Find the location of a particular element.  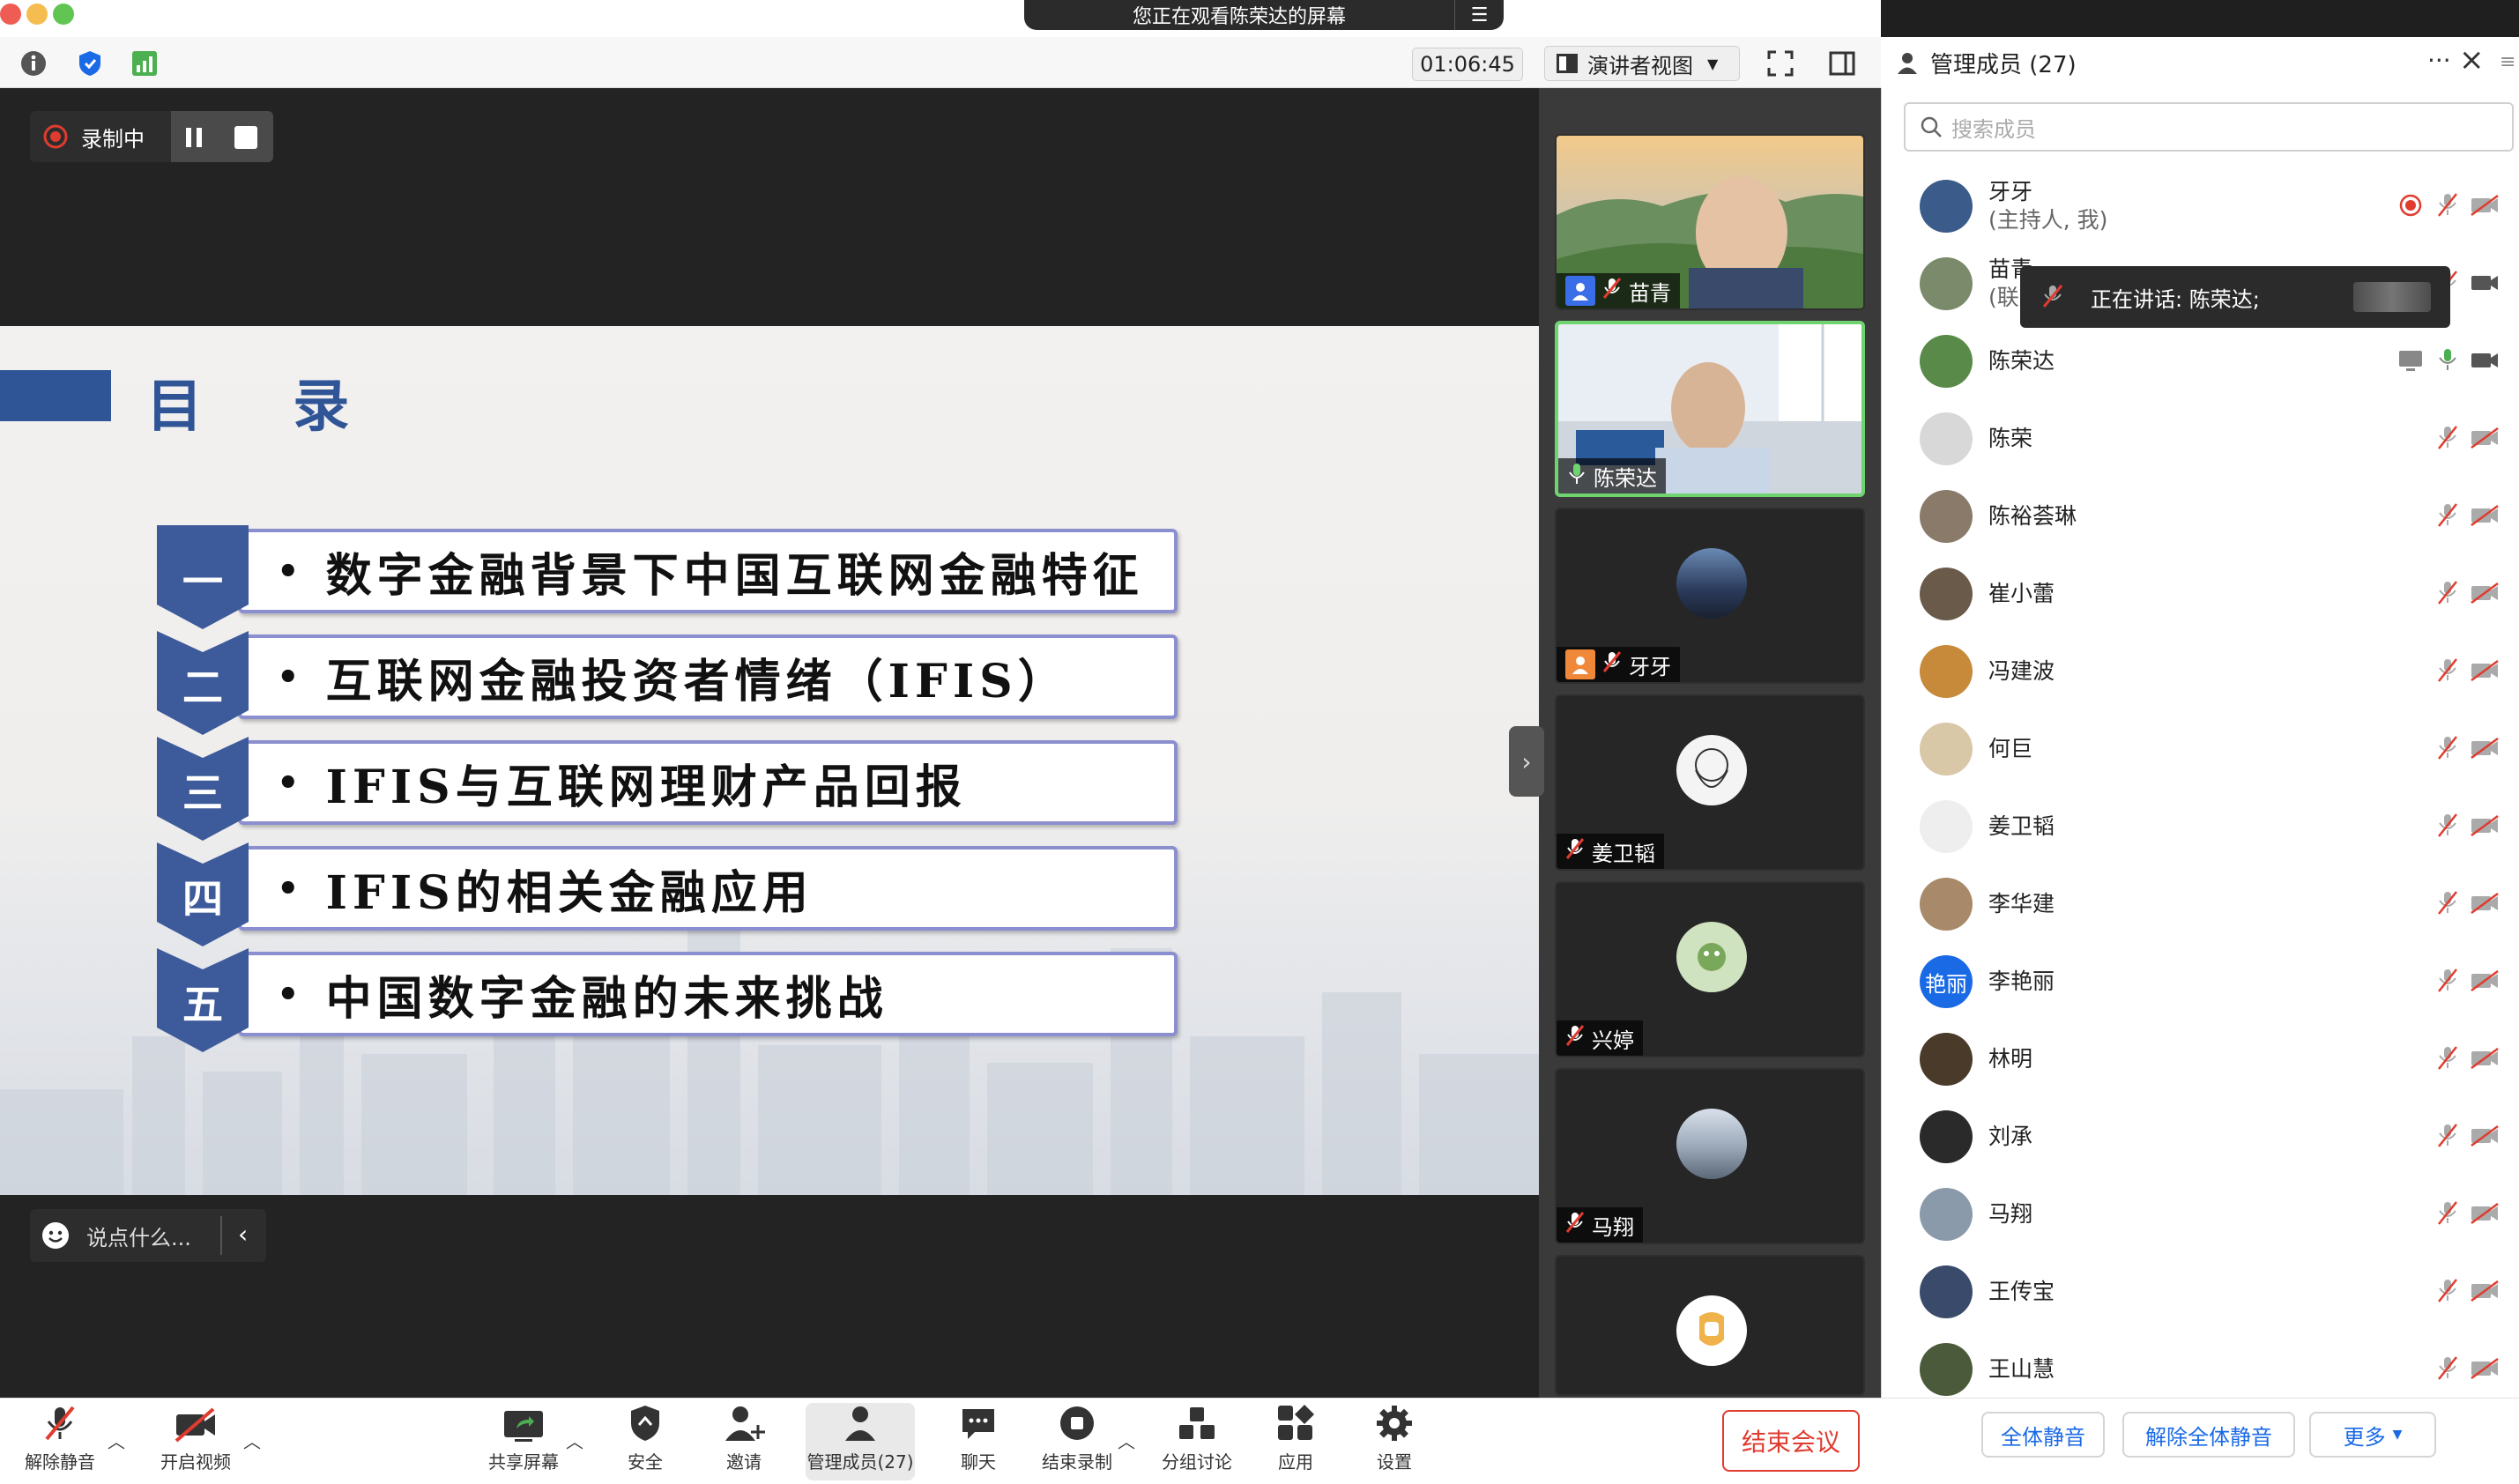

start-video-button: 开启视频 is located at coordinates (196, 1441).